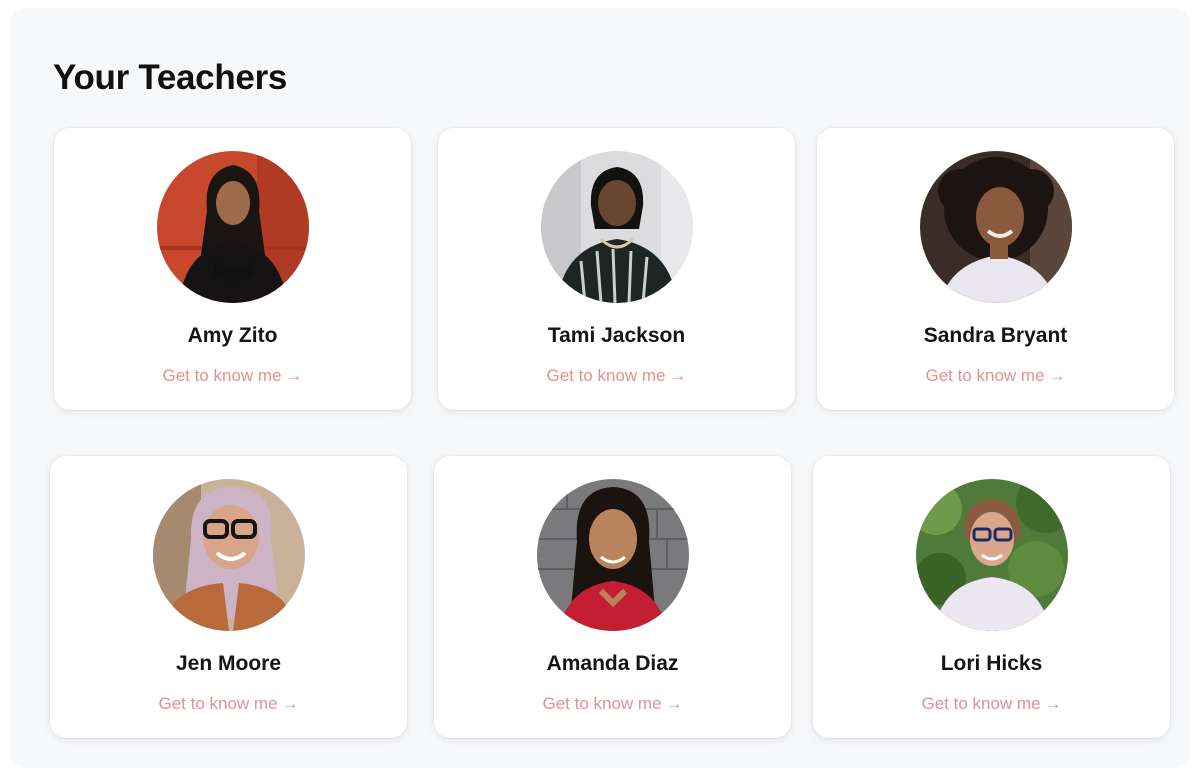  Describe the element at coordinates (170, 77) in the screenshot. I see `section-title: Your Teachers` at that location.